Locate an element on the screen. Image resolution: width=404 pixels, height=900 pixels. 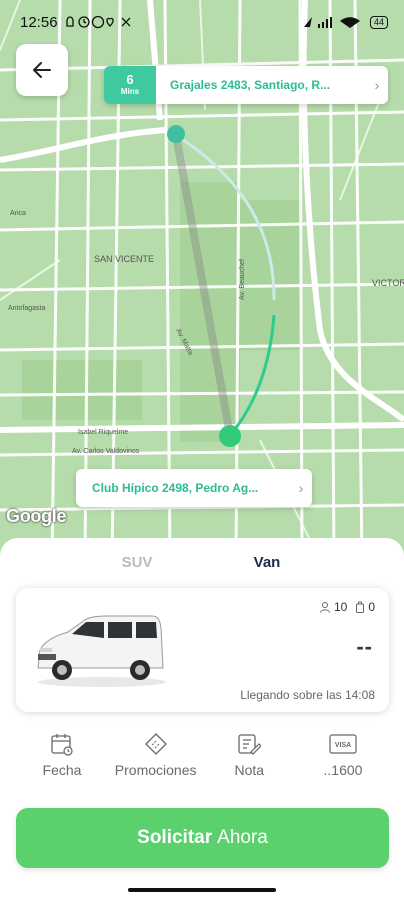
person-icon is located at coordinates (324, 607).